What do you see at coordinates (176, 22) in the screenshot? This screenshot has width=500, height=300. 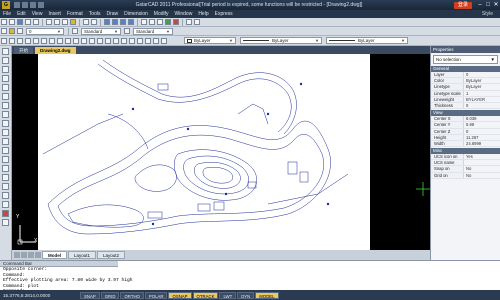 I see `help-icon` at bounding box center [176, 22].